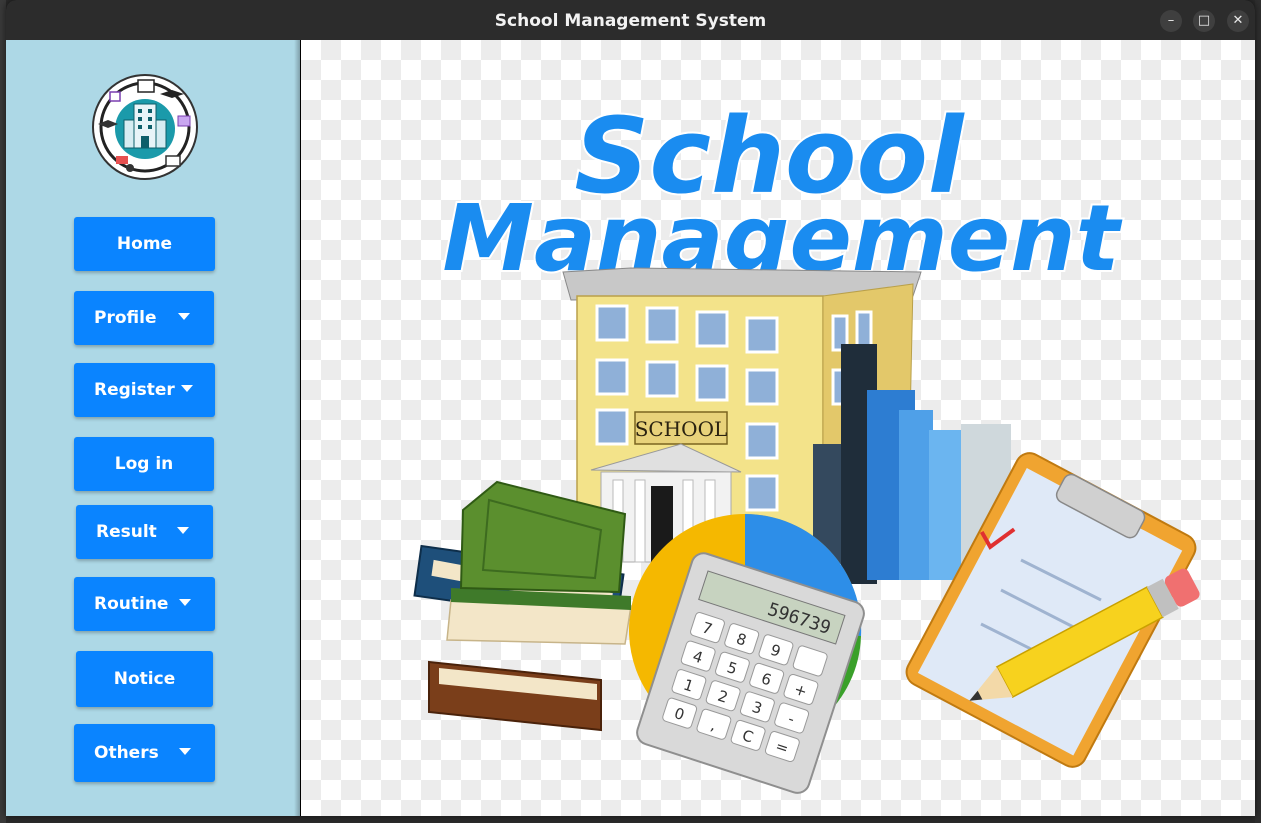 Image resolution: width=1261 pixels, height=823 pixels. What do you see at coordinates (134, 390) in the screenshot?
I see `nav-register-label: Register` at bounding box center [134, 390].